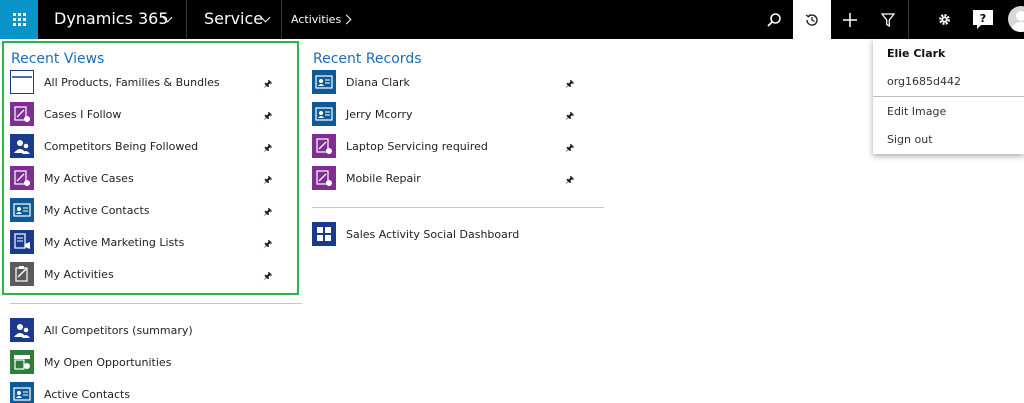 This screenshot has height=403, width=1024. I want to click on opportunity-icon, so click(22, 362).